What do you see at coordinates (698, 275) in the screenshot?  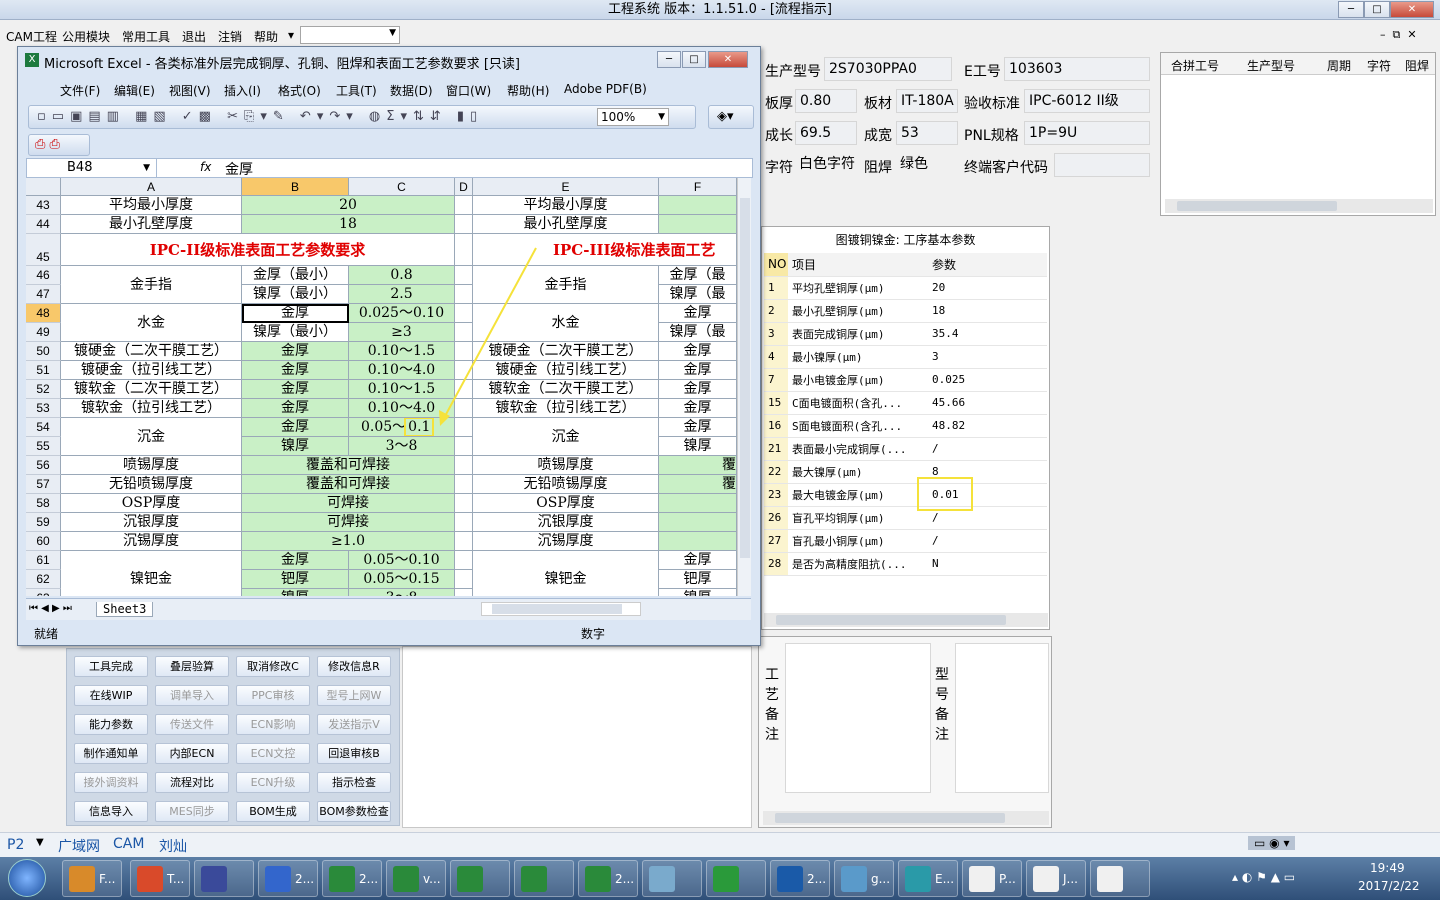 I see `sheet-cell: 金厚（最` at bounding box center [698, 275].